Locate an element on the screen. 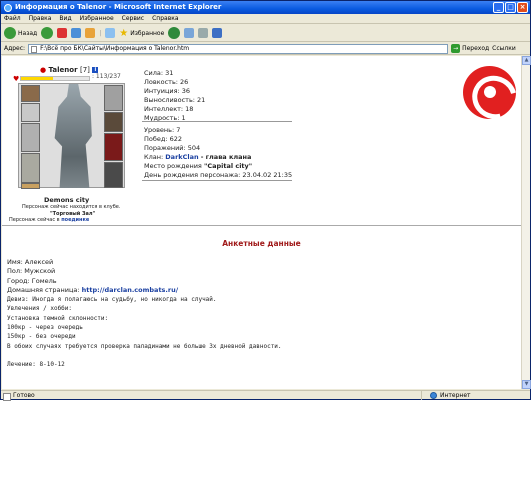  shield-slot is located at coordinates (113, 147).